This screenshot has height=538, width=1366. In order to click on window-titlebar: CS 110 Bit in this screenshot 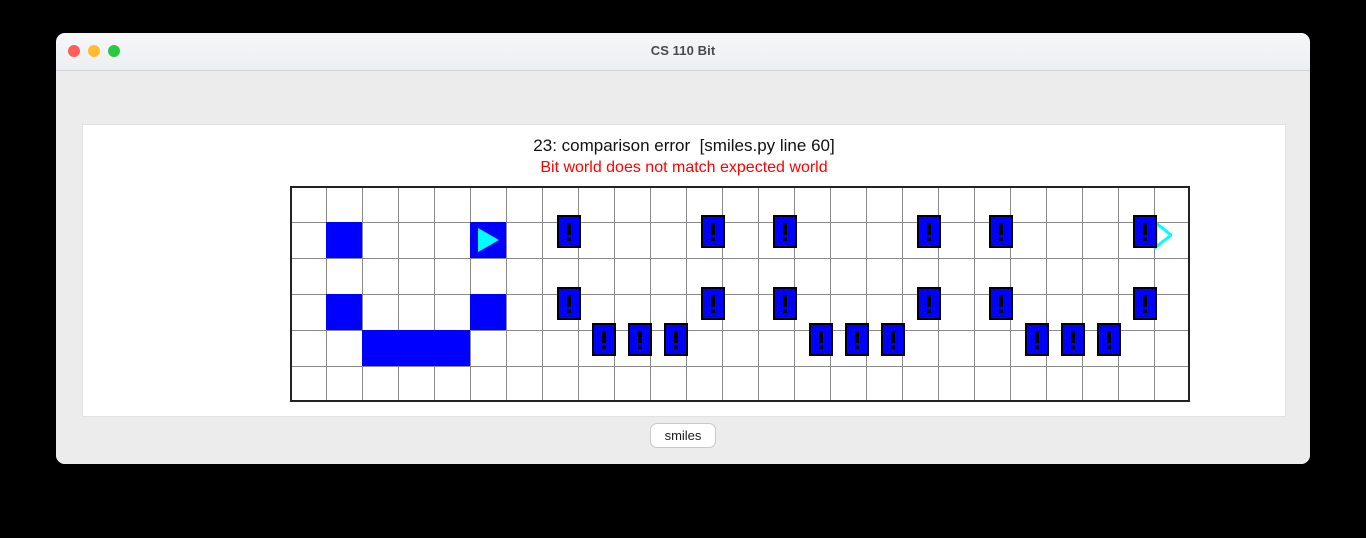, I will do `click(683, 52)`.